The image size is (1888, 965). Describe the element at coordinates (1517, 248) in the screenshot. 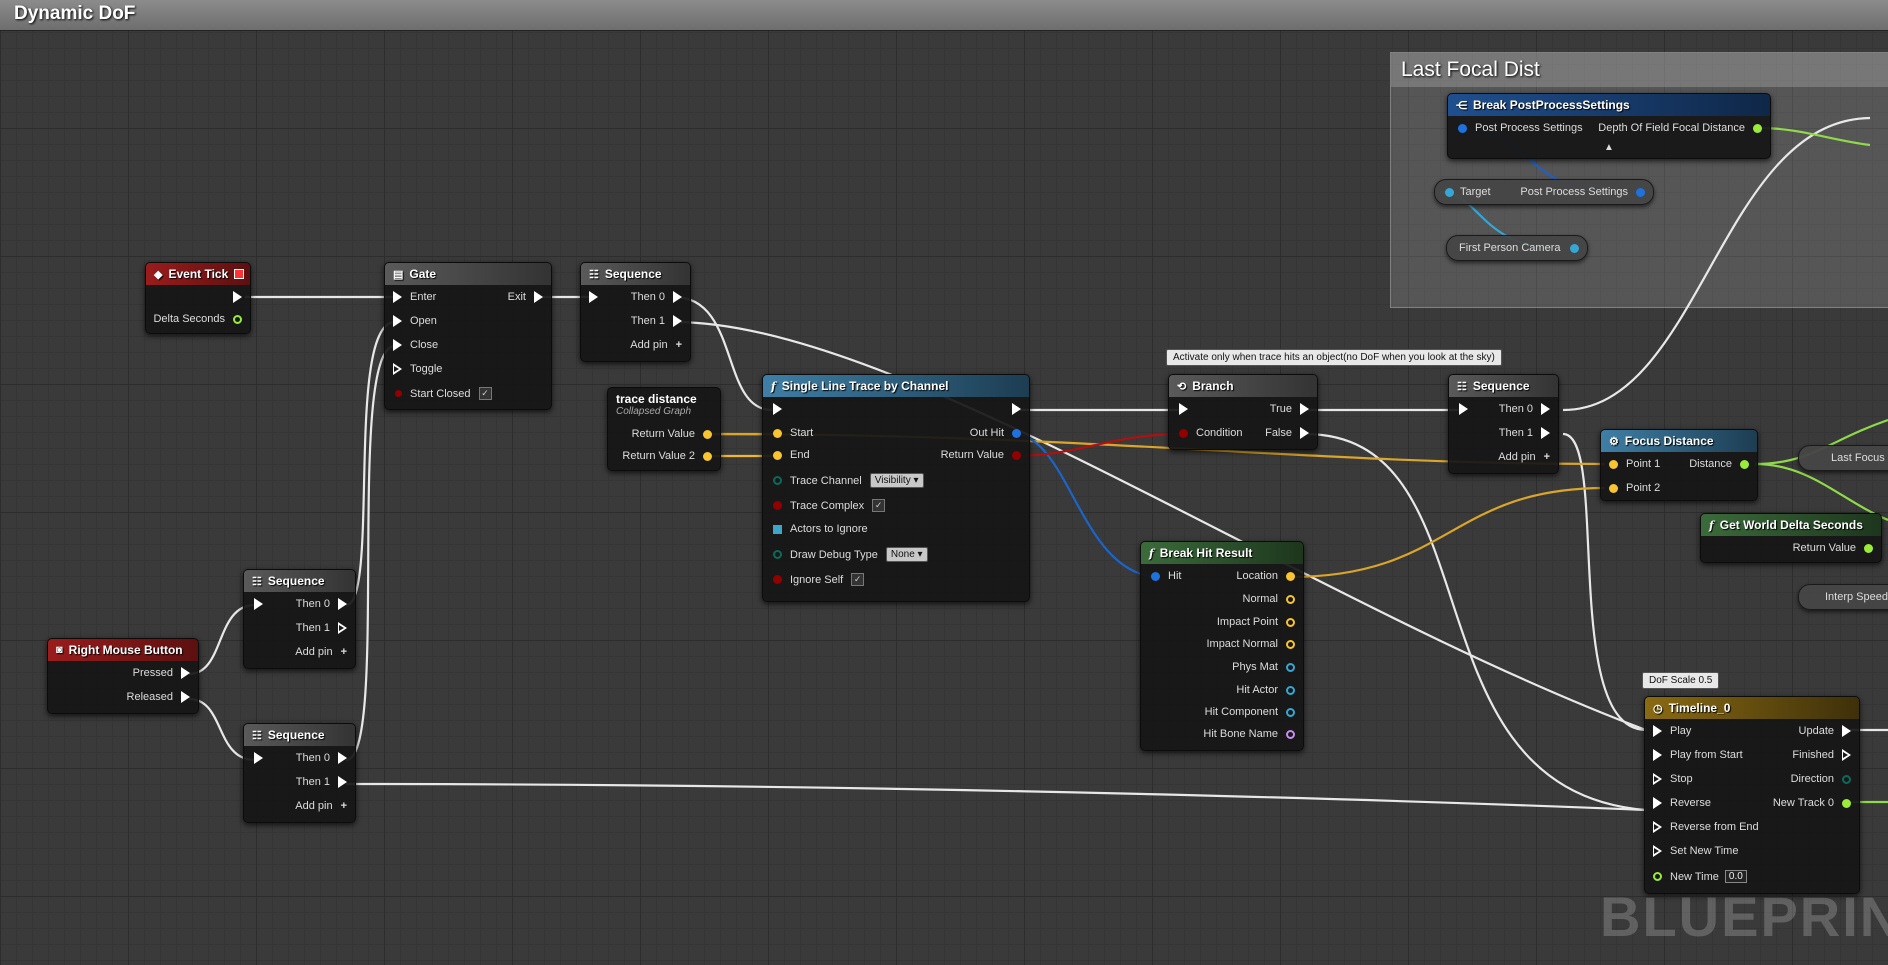

I see `var-first-person-camera: First Person Camera` at that location.